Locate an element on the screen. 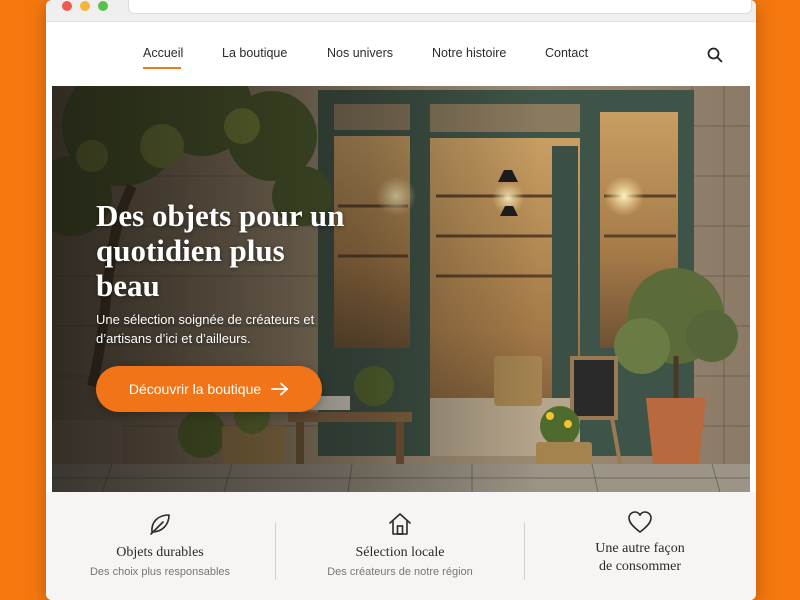  feature-title: Sélection locale is located at coordinates (400, 552).